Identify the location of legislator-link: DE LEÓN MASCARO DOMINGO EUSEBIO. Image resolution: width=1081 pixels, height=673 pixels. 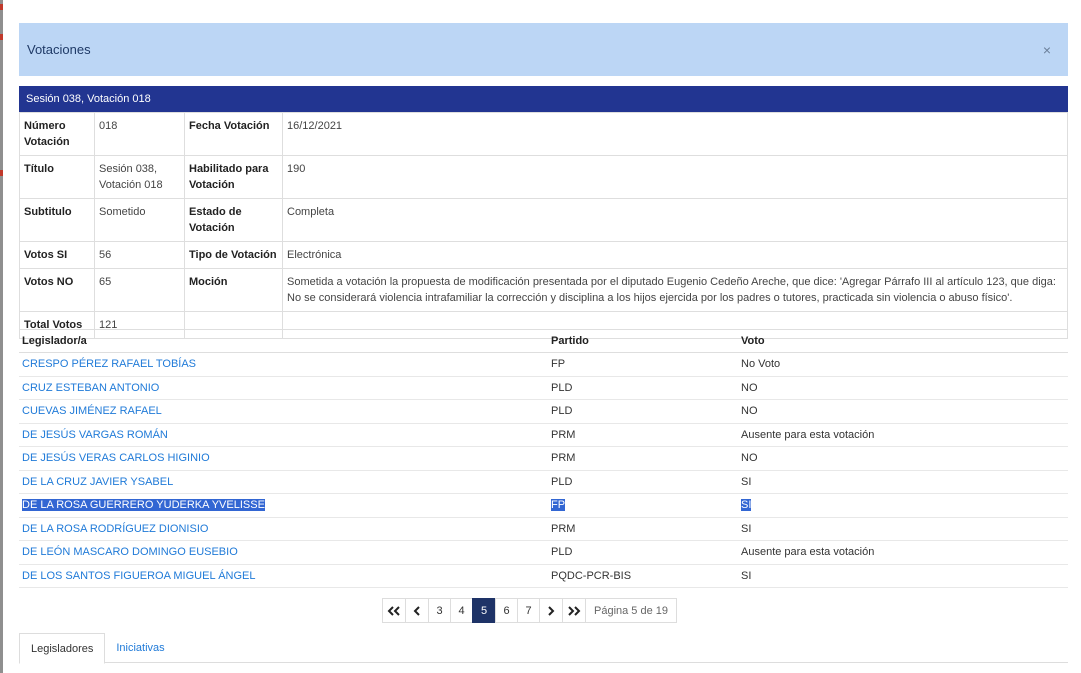
(130, 552).